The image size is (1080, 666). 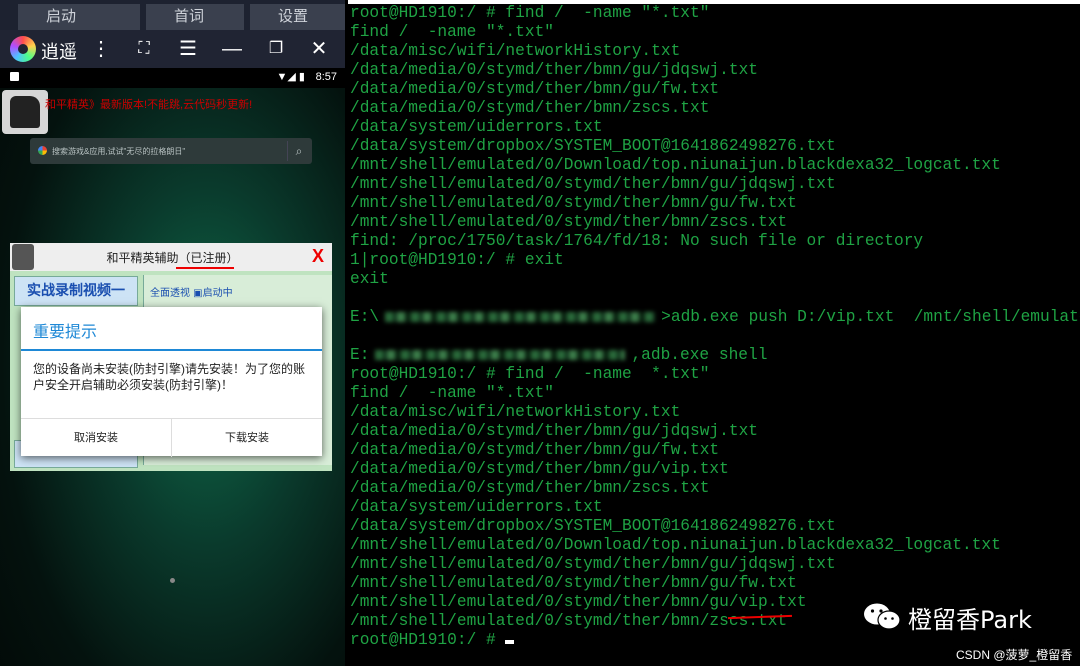 I want to click on search-placeholder: 搜索游戏&应用,试试"无尽的拉格朗日", so click(x=119, y=151).